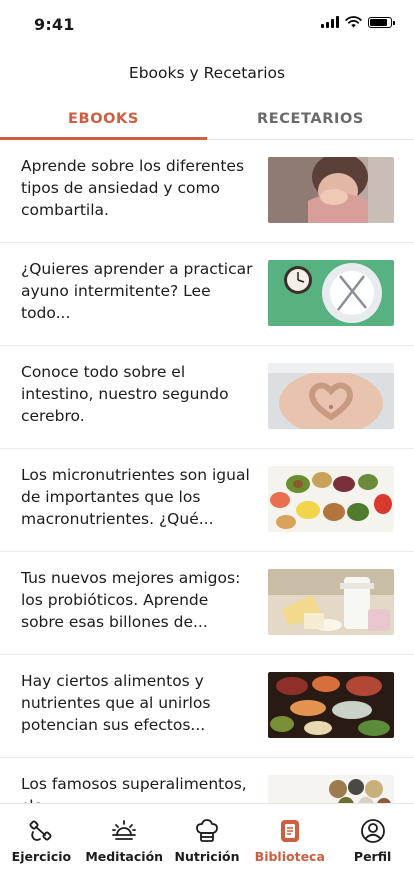  What do you see at coordinates (124, 830) in the screenshot?
I see `sunrise-icon` at bounding box center [124, 830].